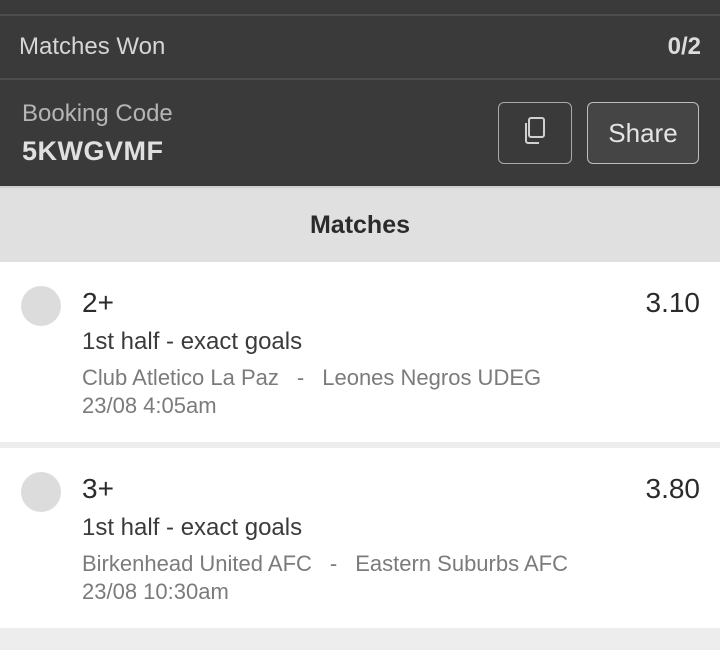 This screenshot has width=720, height=650. What do you see at coordinates (155, 591) in the screenshot?
I see `kickoff-time: 23/08 10:30am` at bounding box center [155, 591].